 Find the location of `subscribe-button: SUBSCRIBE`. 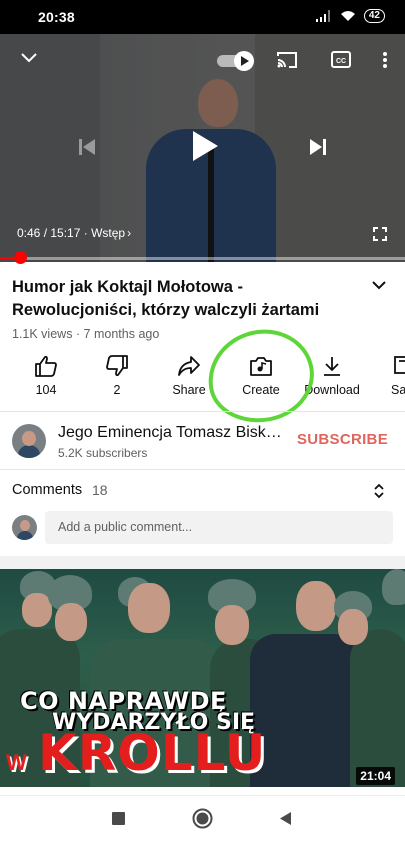

subscribe-button: SUBSCRIBE is located at coordinates (342, 439).